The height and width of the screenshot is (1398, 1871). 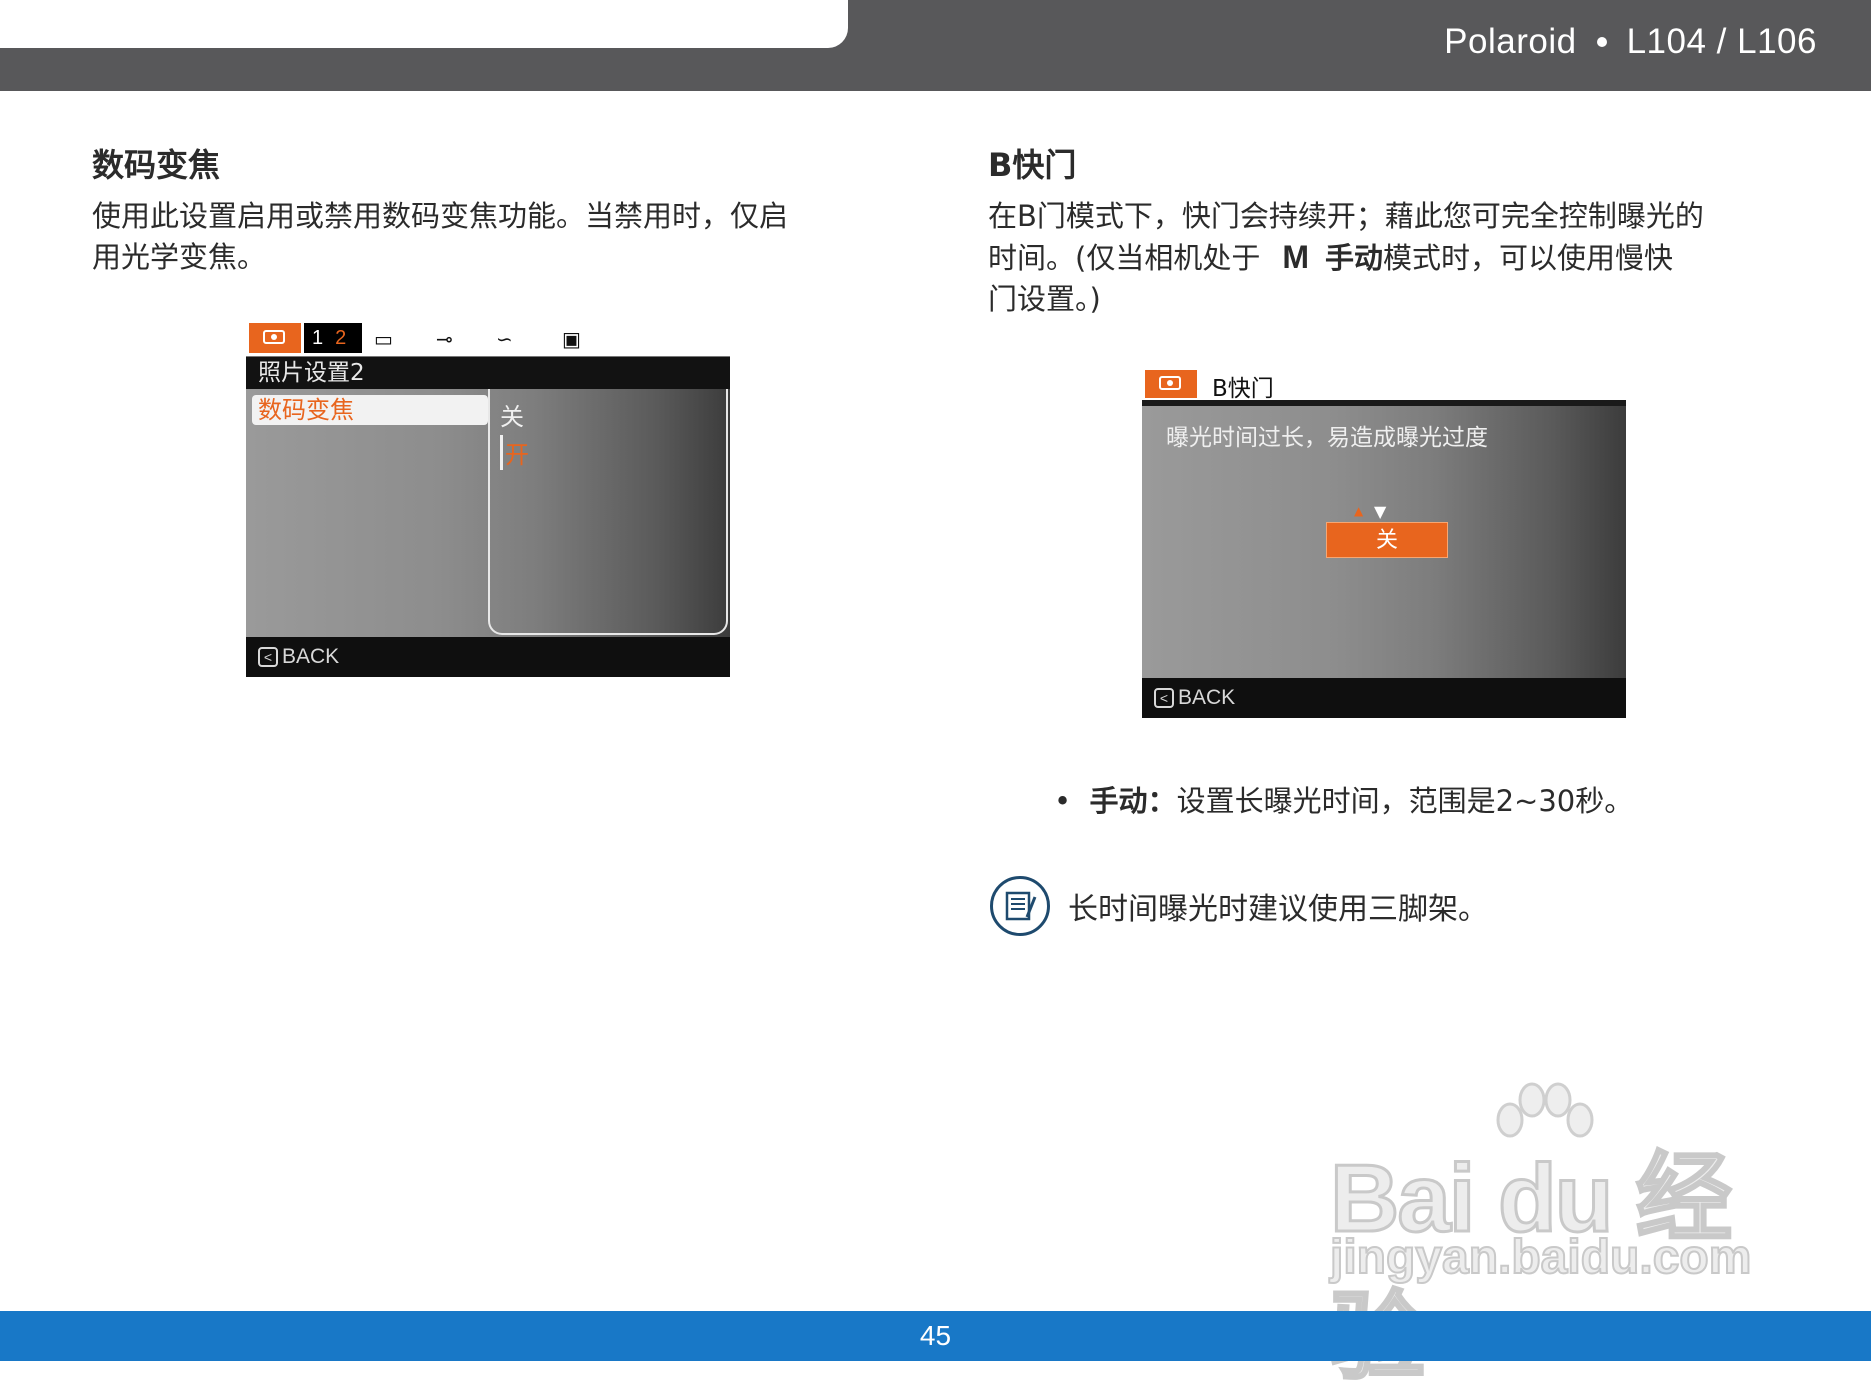 What do you see at coordinates (1358, 511) in the screenshot?
I see `up-arrow-icon: ▲` at bounding box center [1358, 511].